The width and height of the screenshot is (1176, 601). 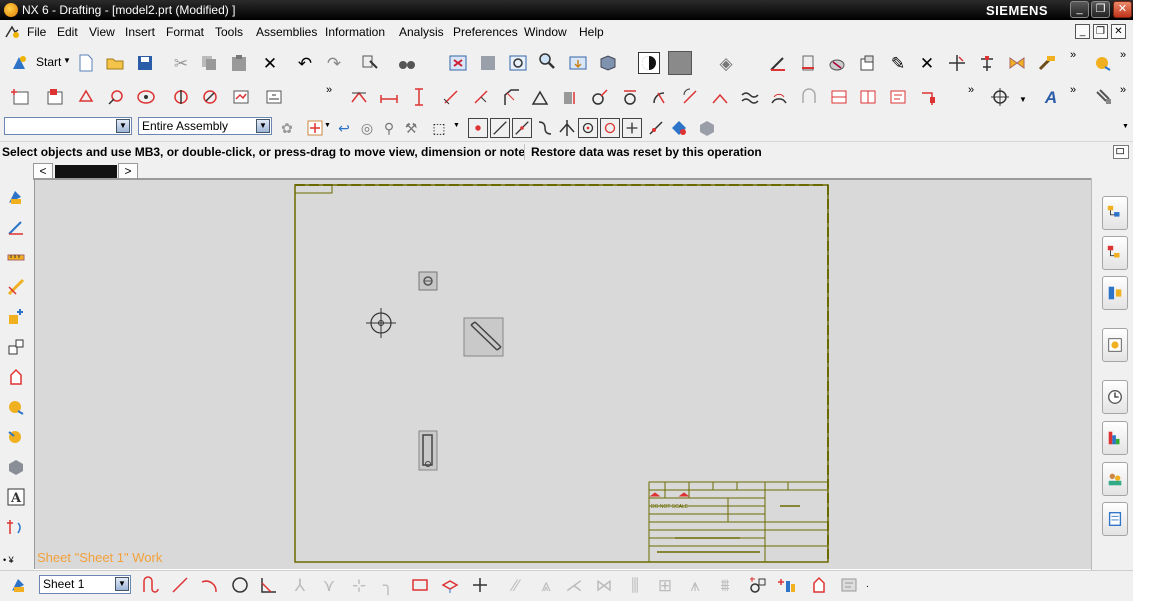 I want to click on show-constraints-icon: ⩚, so click(x=695, y=585).